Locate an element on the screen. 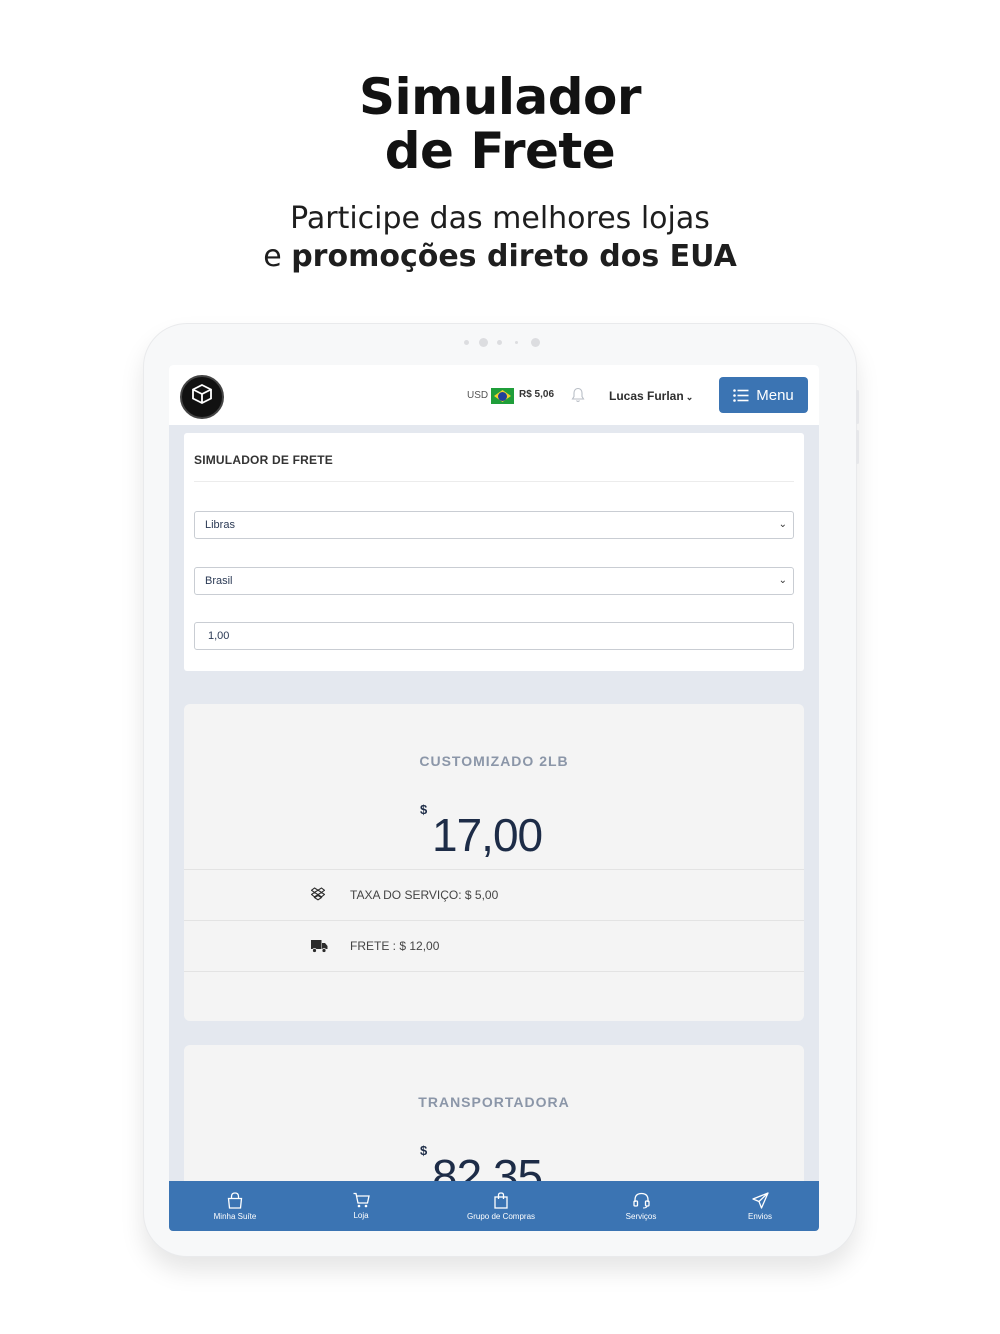  service-fee: TAXA DO SERVIÇO: $ 5,00 is located at coordinates (424, 895).